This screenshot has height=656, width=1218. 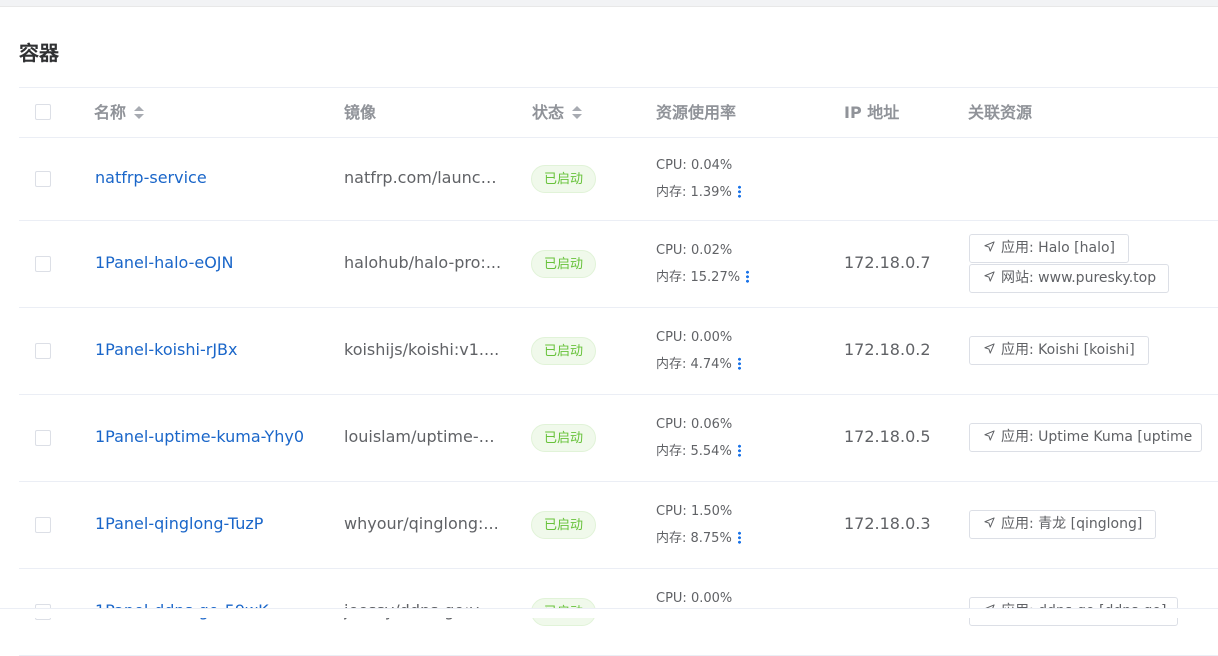 I want to click on related-resource-button: 应用: Uptime Kuma [uptime, so click(x=1085, y=437).